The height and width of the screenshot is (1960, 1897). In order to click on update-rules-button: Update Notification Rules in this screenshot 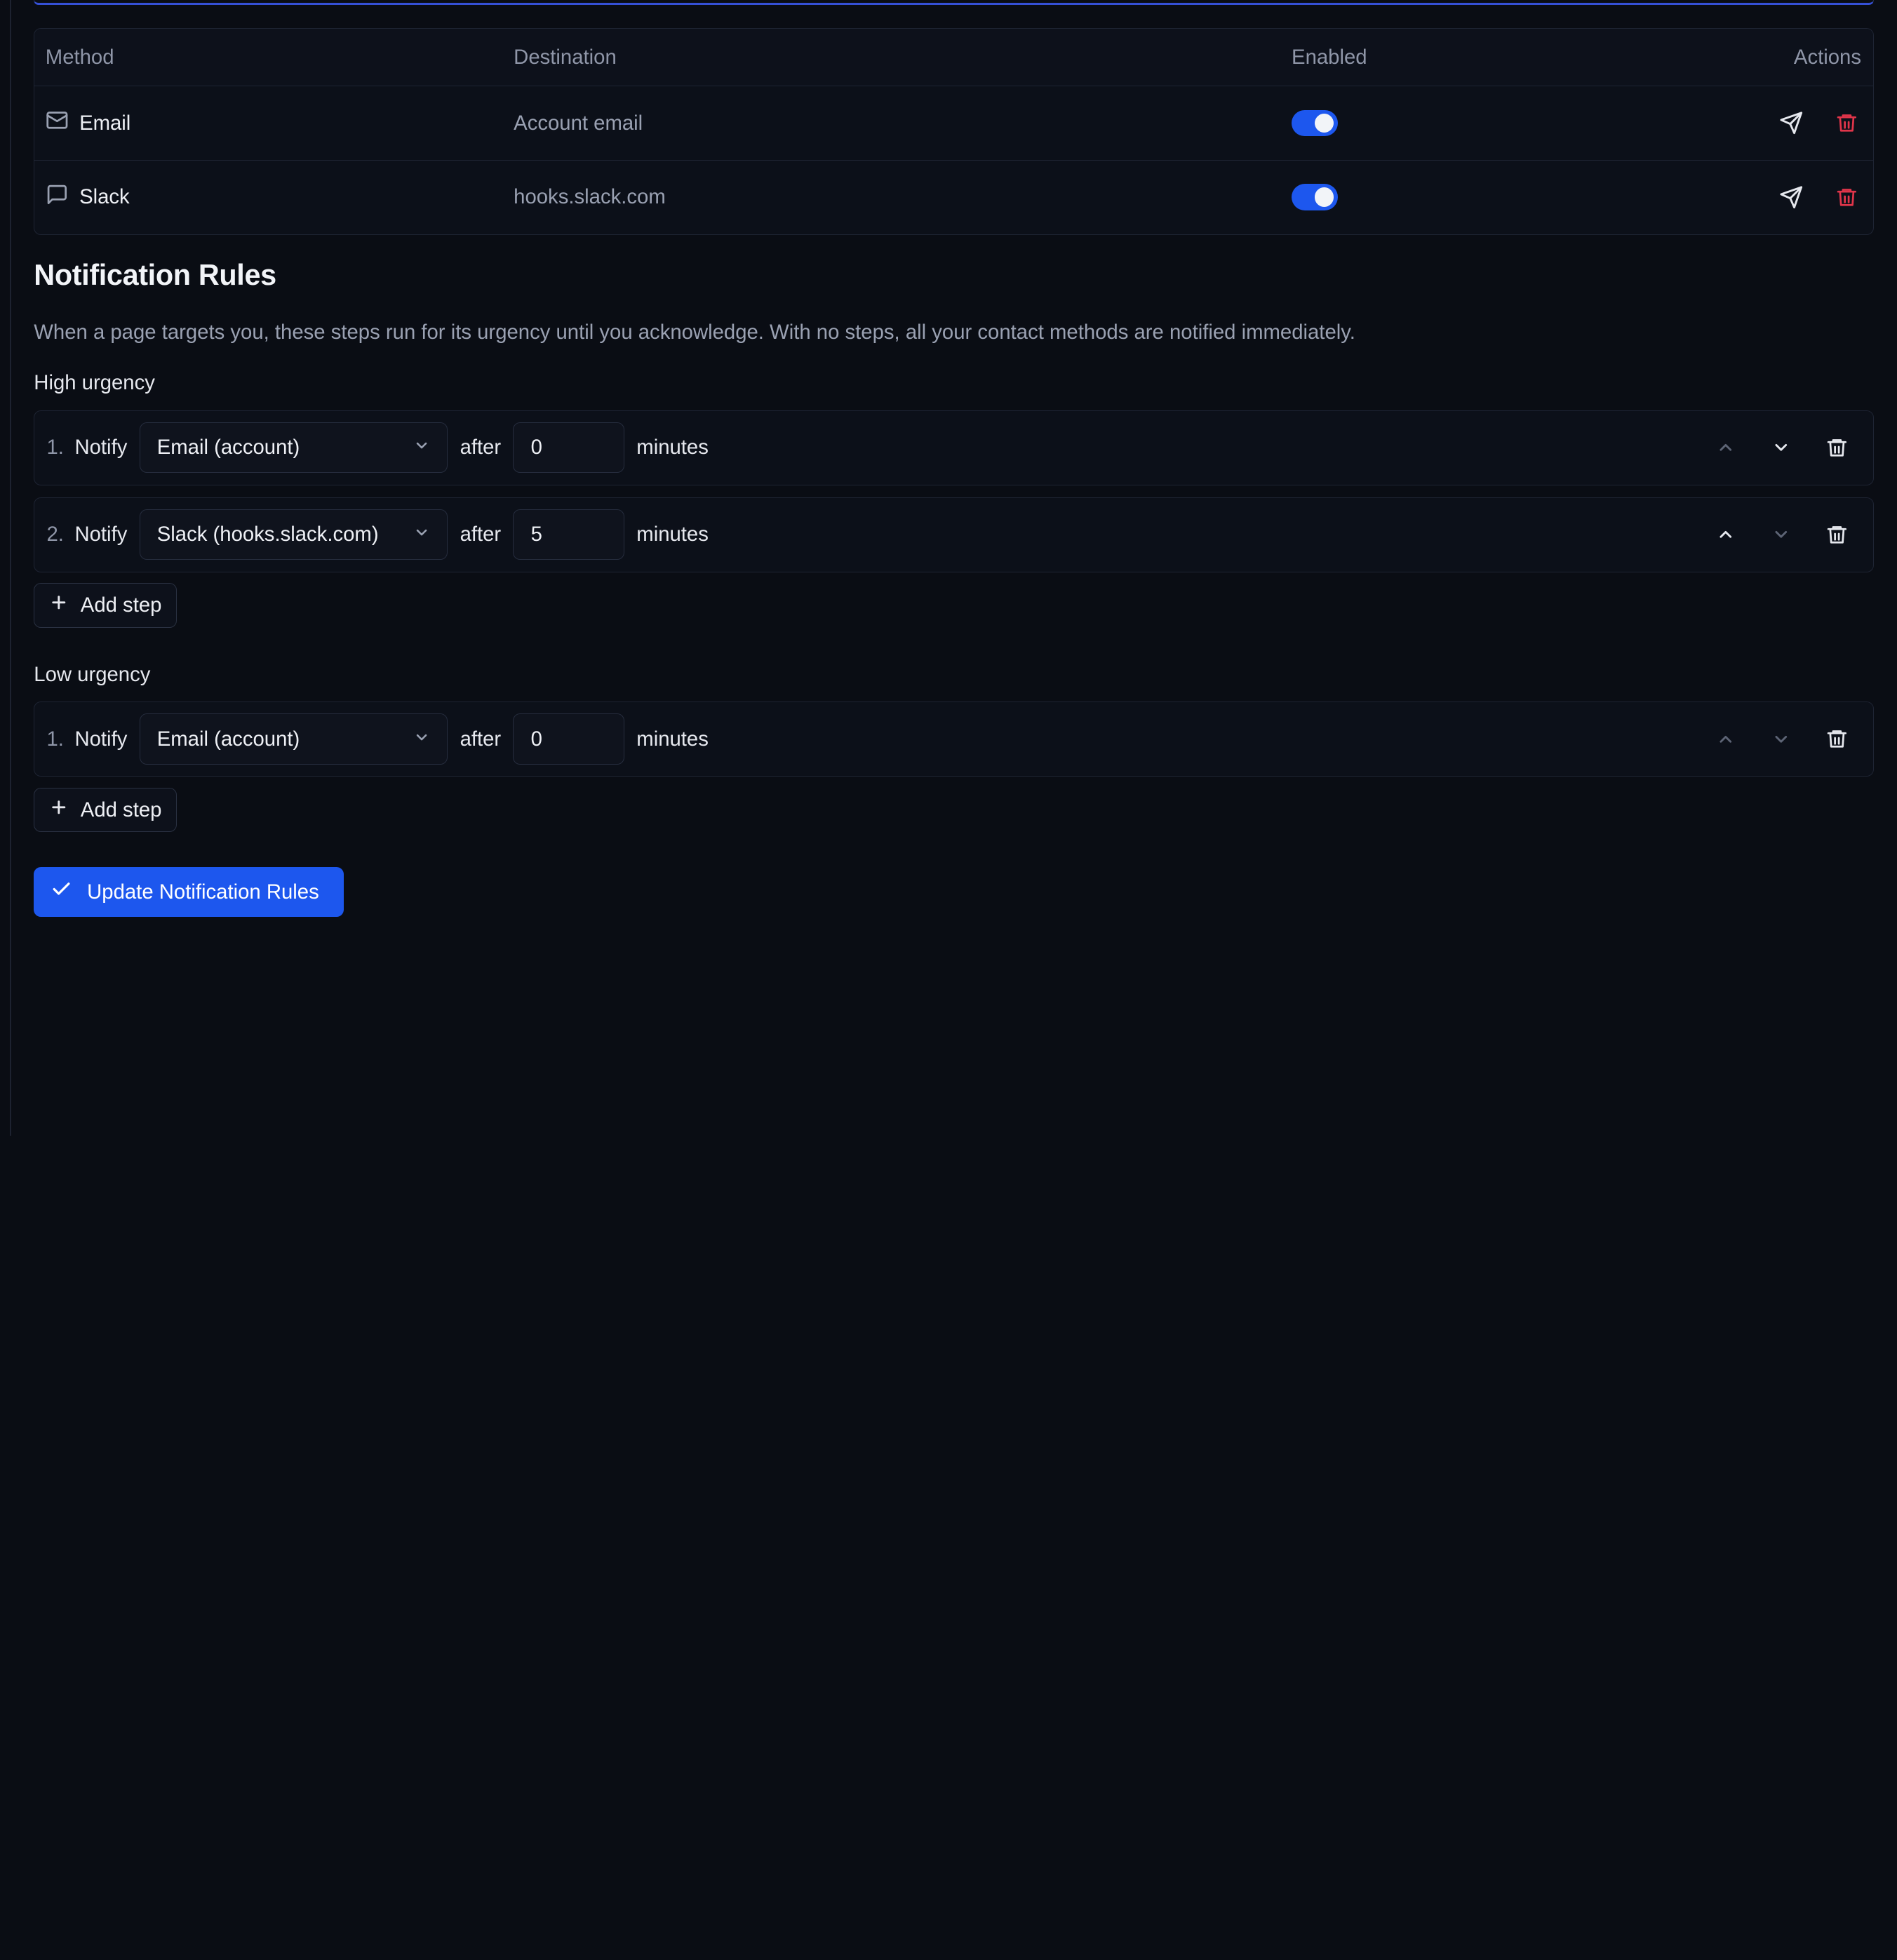, I will do `click(189, 893)`.